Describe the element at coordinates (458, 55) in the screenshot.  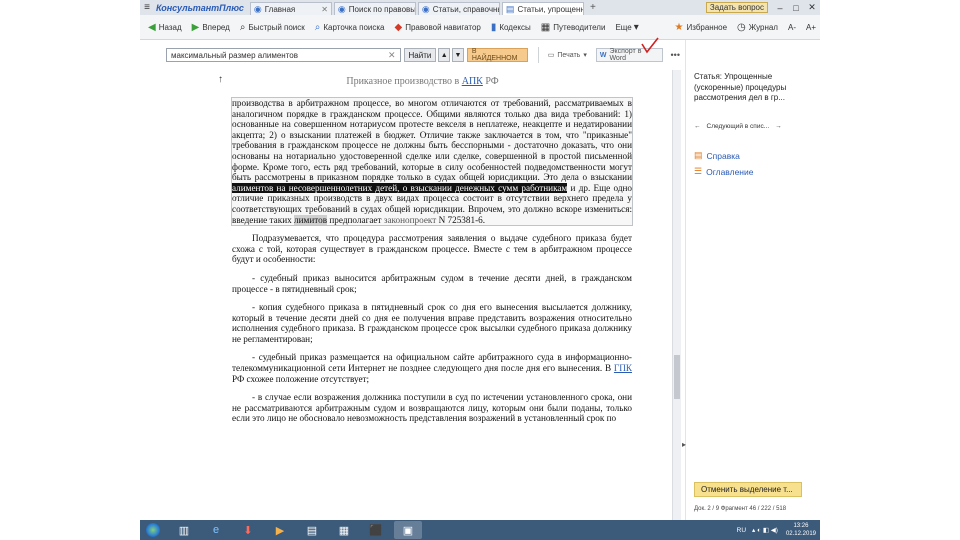
I see `find-next-button: ▼` at that location.